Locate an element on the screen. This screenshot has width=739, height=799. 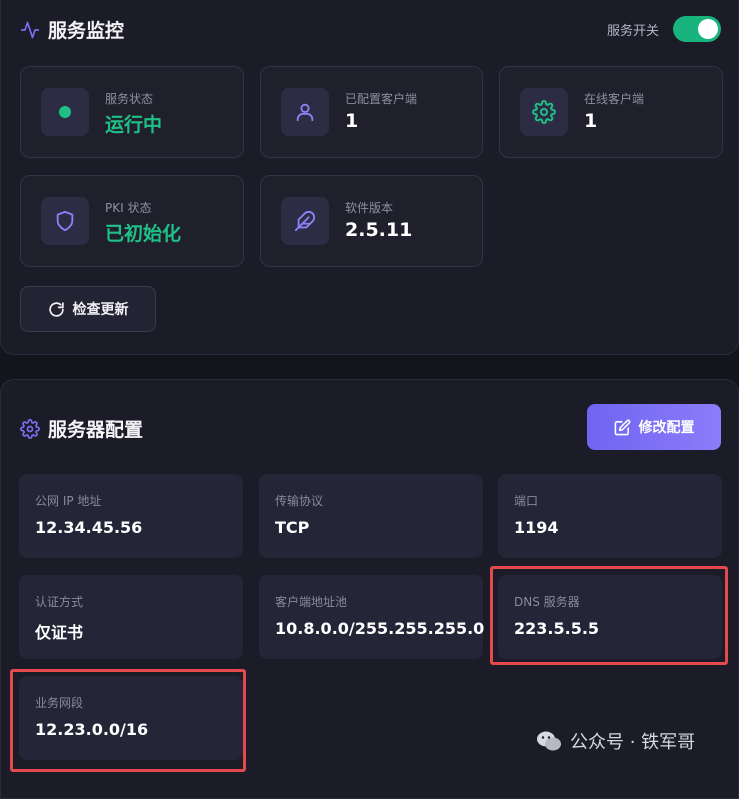
service-toggle-group: 服务开关 is located at coordinates (664, 29).